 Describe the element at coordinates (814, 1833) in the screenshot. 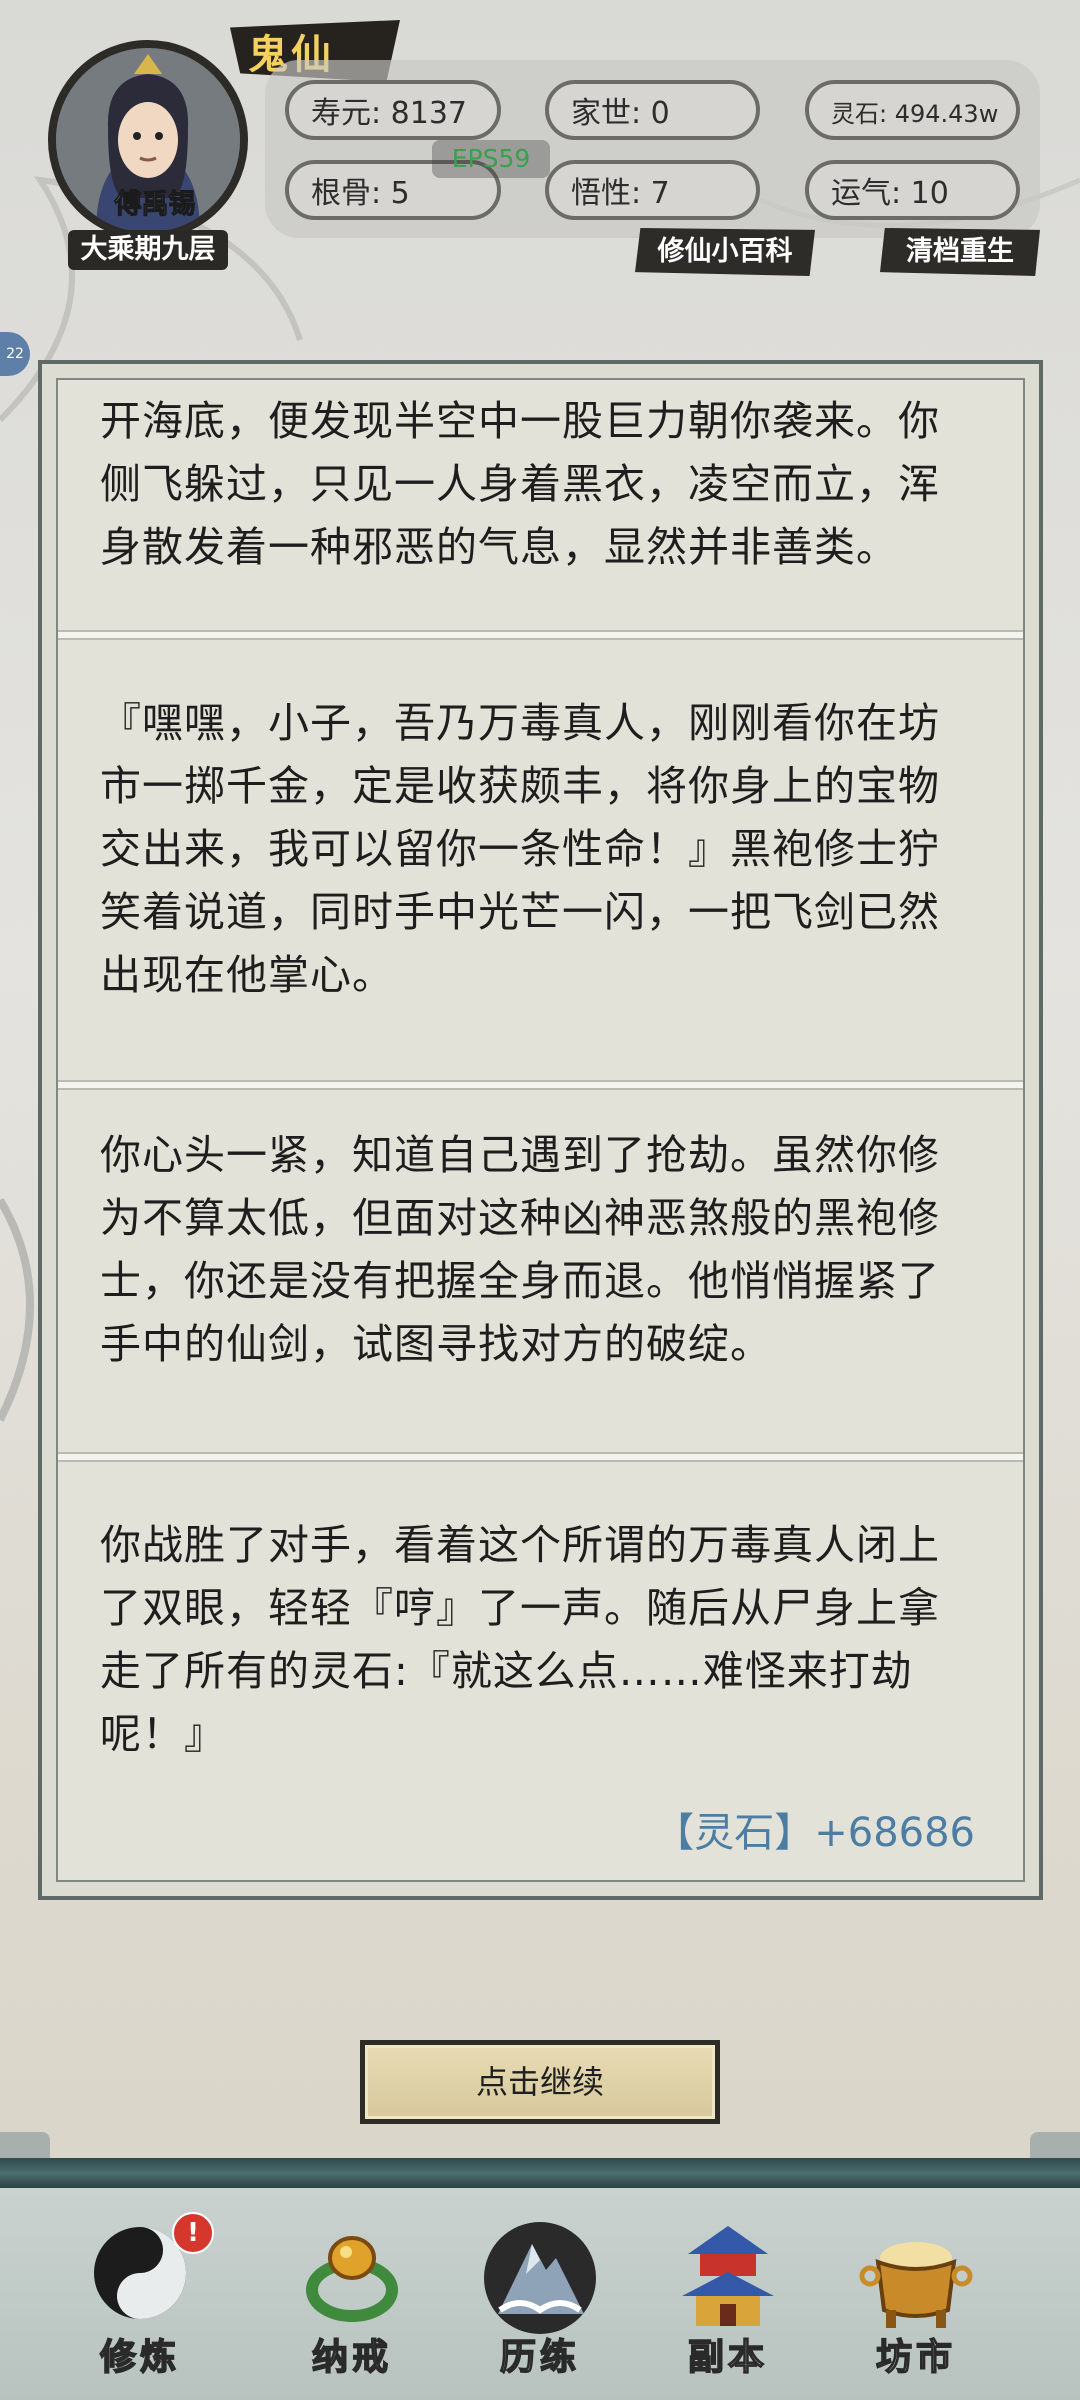

I see `reward-text: 【灵石】+68686` at that location.